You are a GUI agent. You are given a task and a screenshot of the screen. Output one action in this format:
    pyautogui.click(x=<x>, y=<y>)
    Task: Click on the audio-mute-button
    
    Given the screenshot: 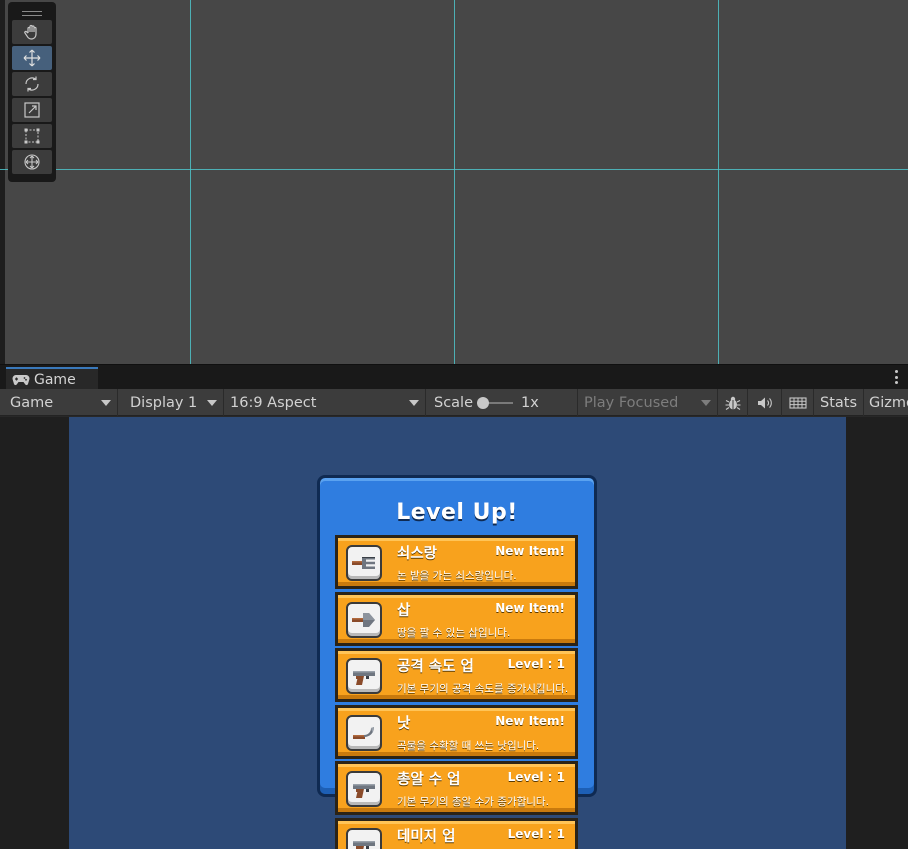 What is the action you would take?
    pyautogui.click(x=765, y=402)
    